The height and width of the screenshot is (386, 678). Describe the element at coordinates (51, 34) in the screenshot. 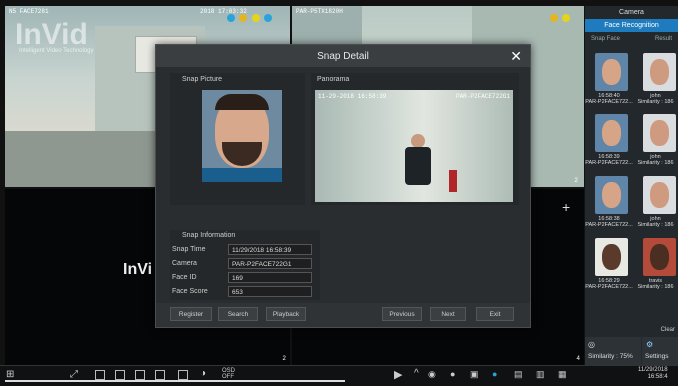

I see `brand-watermark: InVid` at that location.